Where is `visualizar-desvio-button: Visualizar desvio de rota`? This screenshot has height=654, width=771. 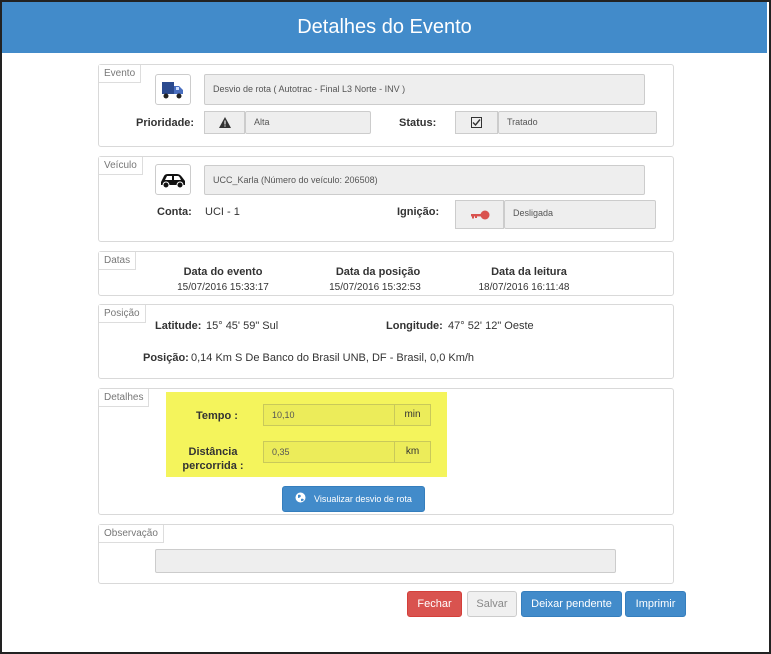
visualizar-desvio-button: Visualizar desvio de rota is located at coordinates (353, 499).